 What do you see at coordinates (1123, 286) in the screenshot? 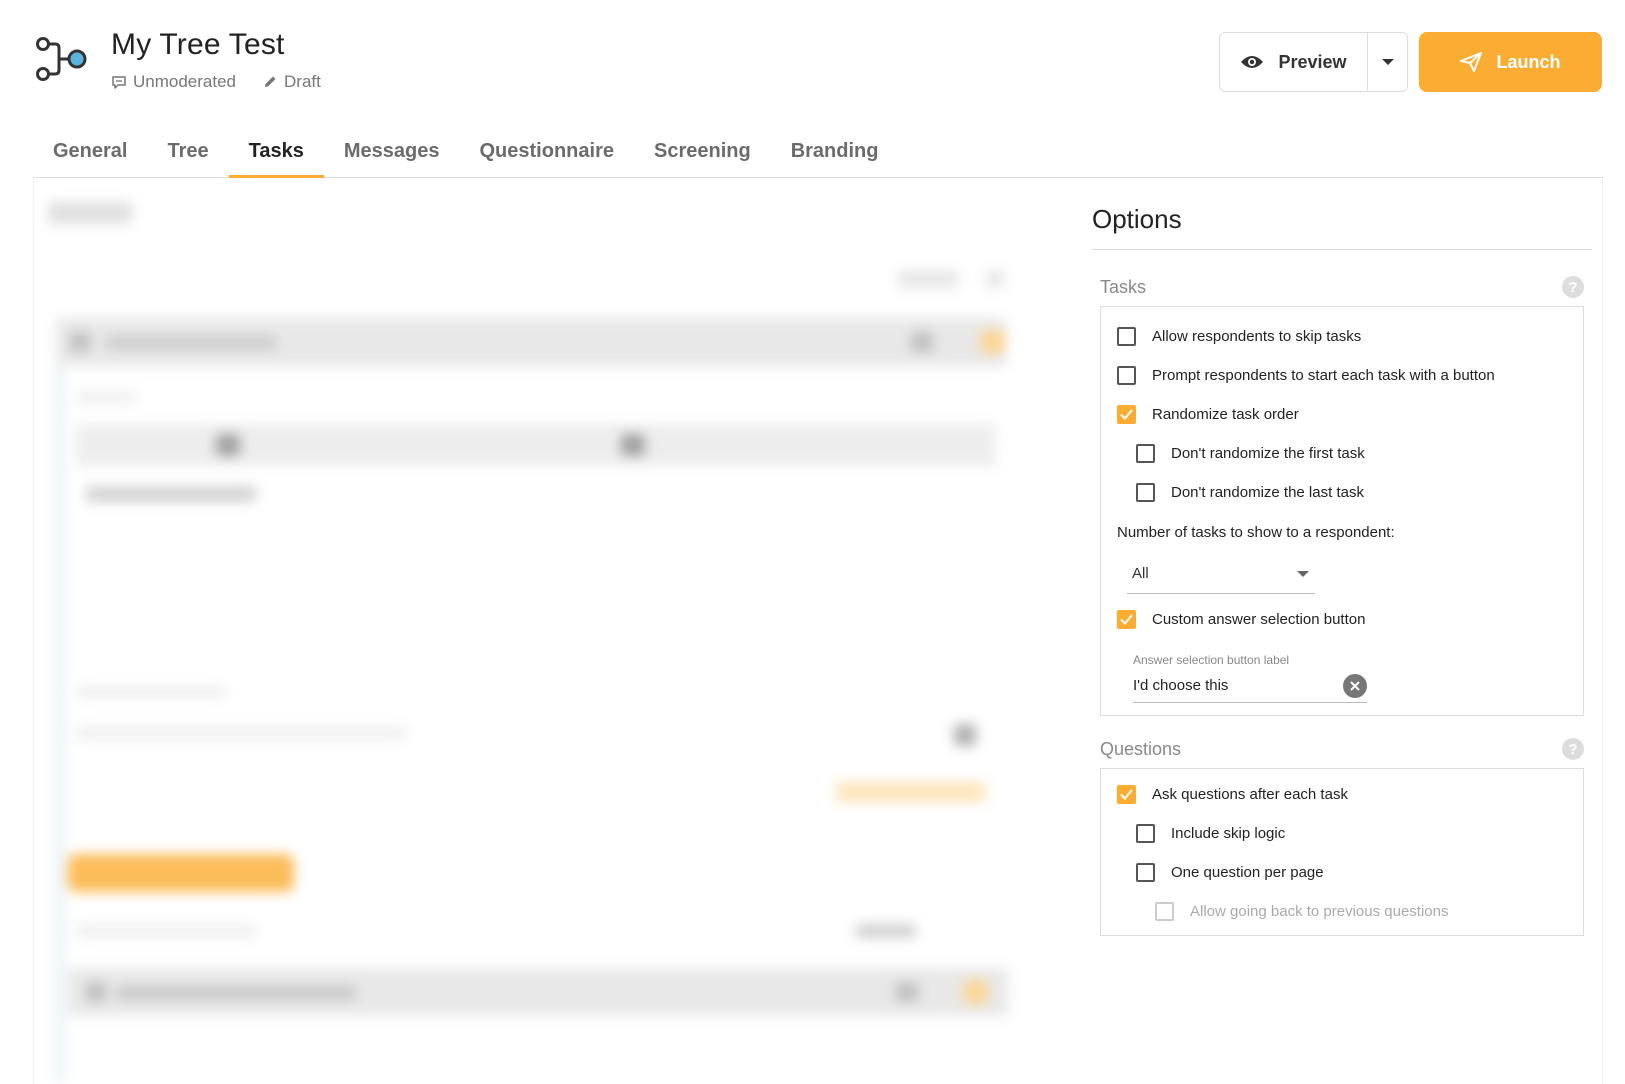
I see `tasks-section-label: Tasks` at bounding box center [1123, 286].